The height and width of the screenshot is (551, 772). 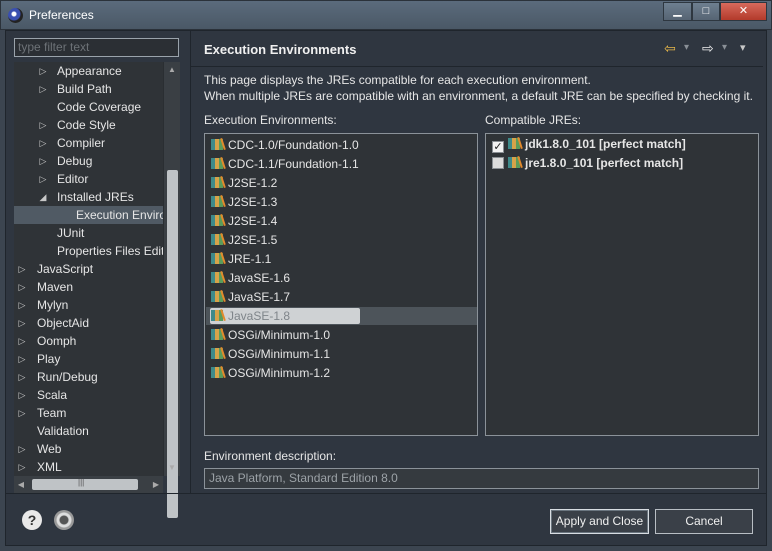 What do you see at coordinates (190, 261) in the screenshot?
I see `pane-divider` at bounding box center [190, 261].